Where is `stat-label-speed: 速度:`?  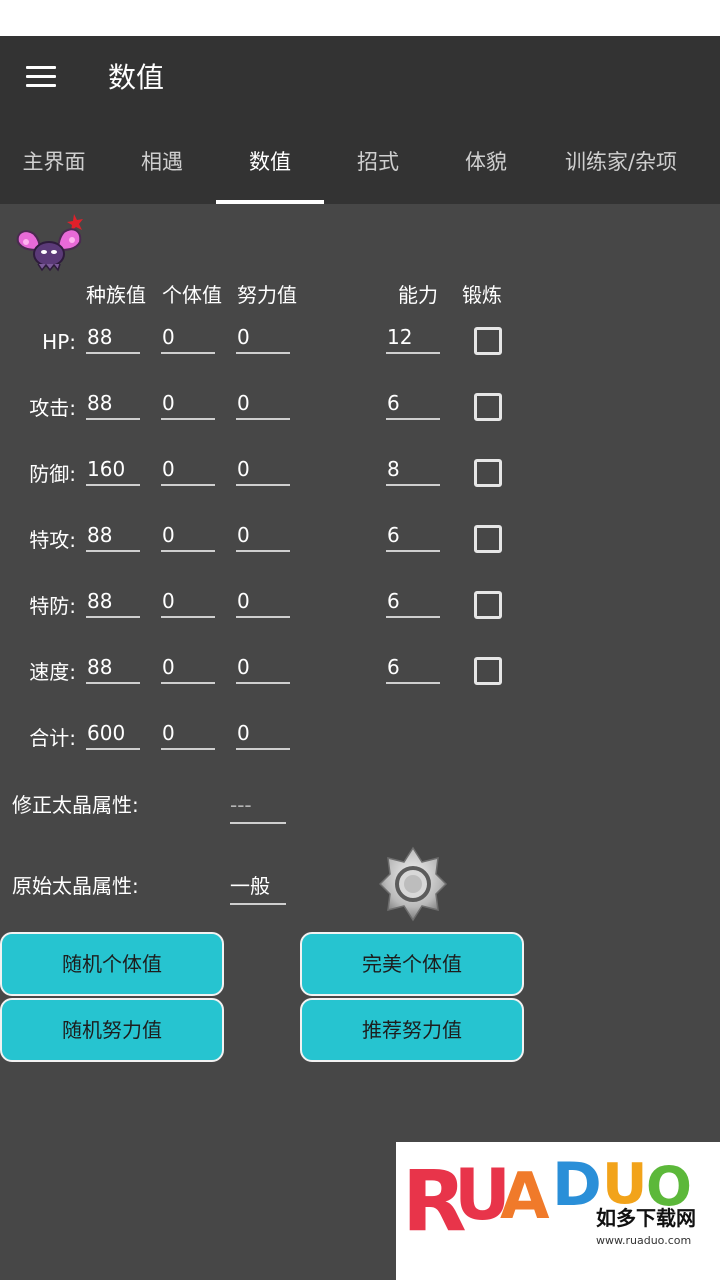 stat-label-speed: 速度: is located at coordinates (52, 672).